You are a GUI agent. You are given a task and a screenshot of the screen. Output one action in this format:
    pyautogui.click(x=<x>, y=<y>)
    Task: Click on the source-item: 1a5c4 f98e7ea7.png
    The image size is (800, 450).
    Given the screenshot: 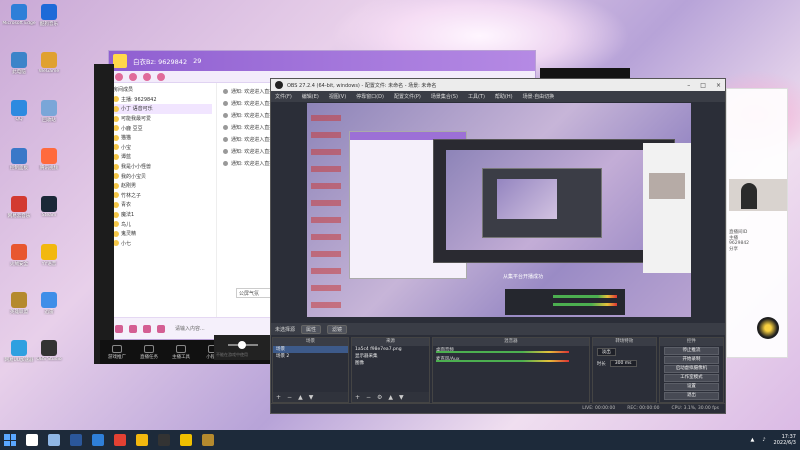 What is the action you would take?
    pyautogui.click(x=390, y=349)
    